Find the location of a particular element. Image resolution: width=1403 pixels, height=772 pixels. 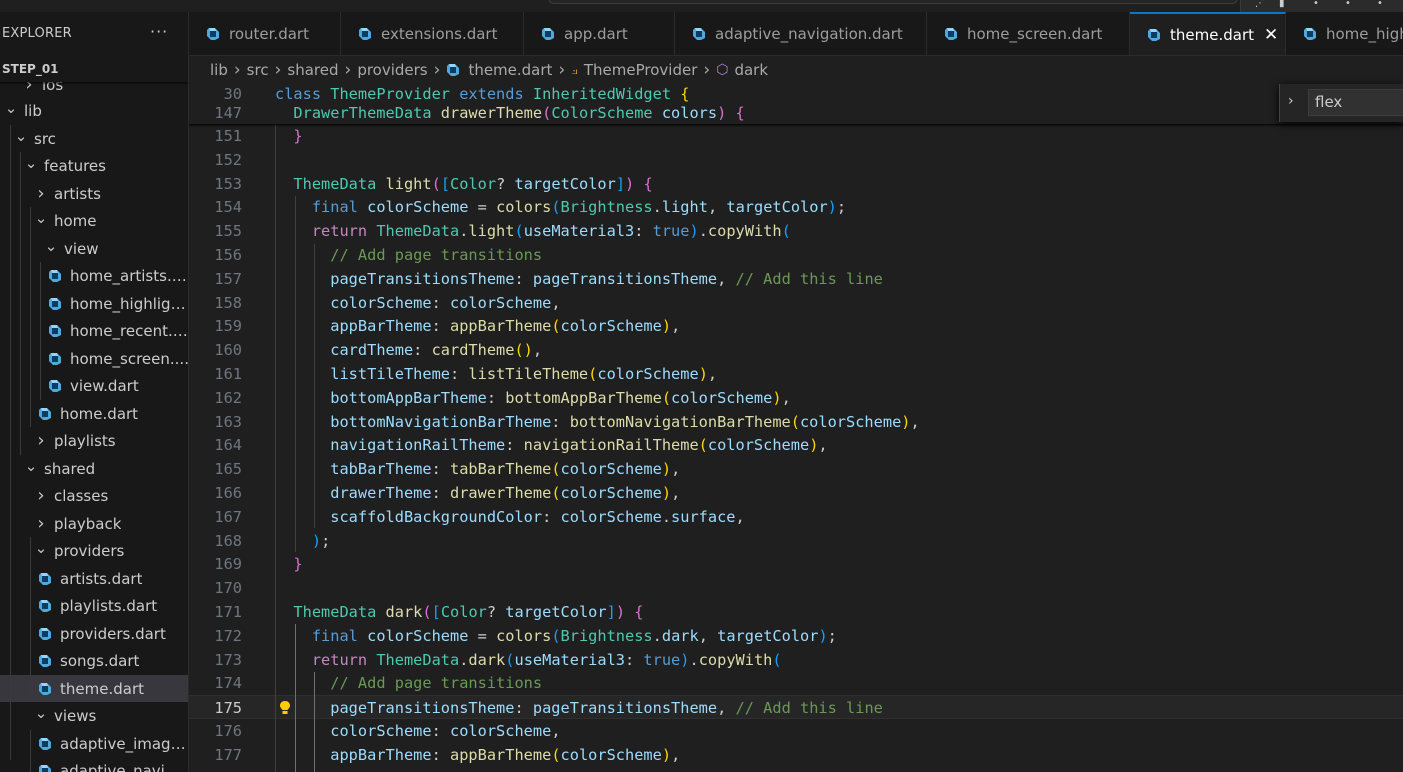

tab-home-high: home_high is located at coordinates (1344, 33).